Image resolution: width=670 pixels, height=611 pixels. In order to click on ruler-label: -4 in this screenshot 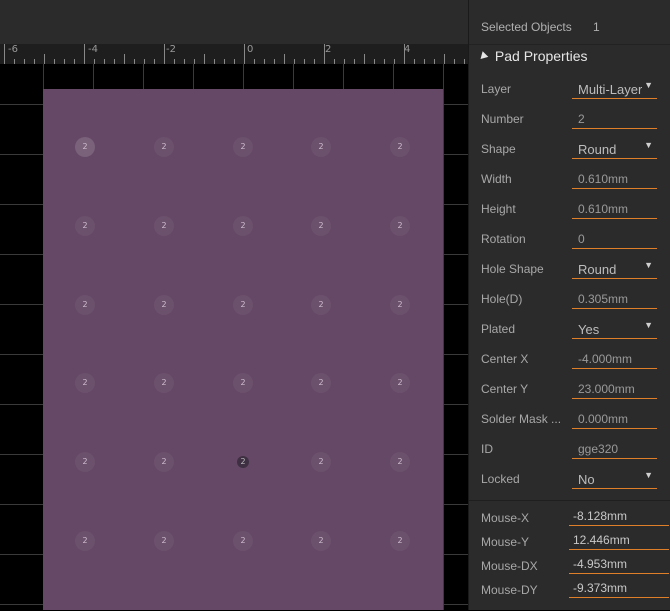, I will do `click(93, 49)`.